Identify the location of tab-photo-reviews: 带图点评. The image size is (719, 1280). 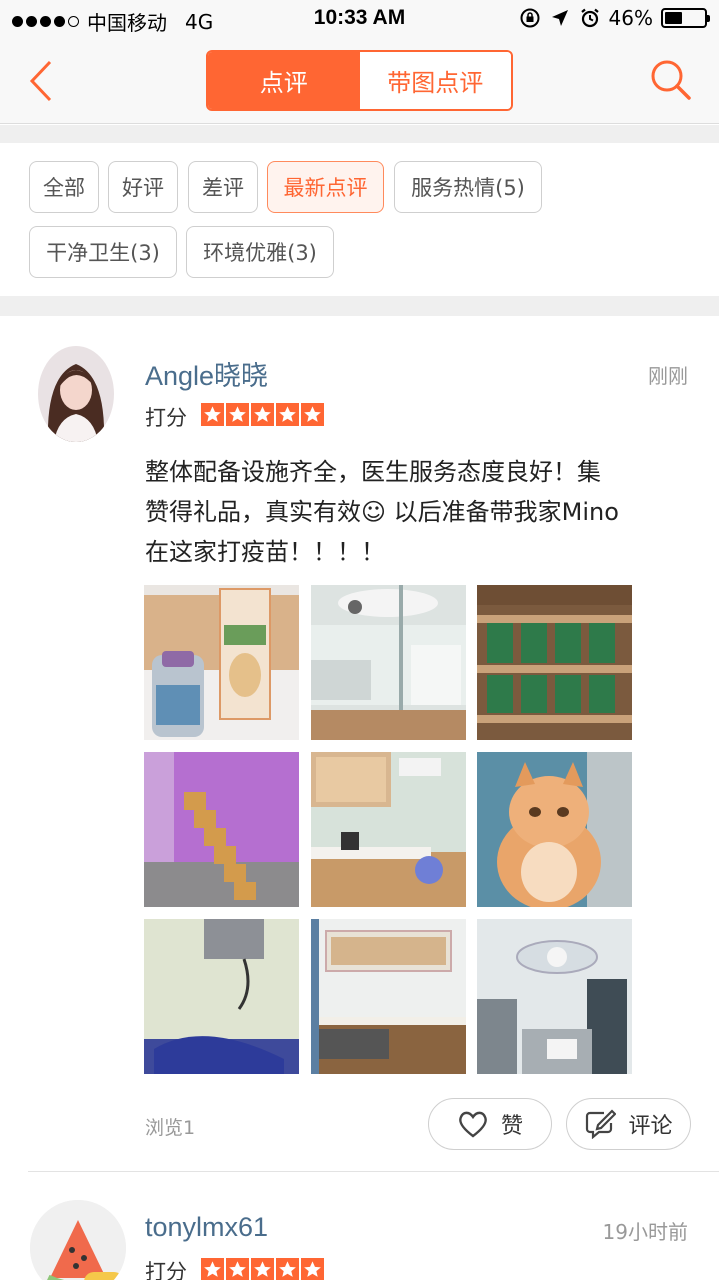
(435, 80).